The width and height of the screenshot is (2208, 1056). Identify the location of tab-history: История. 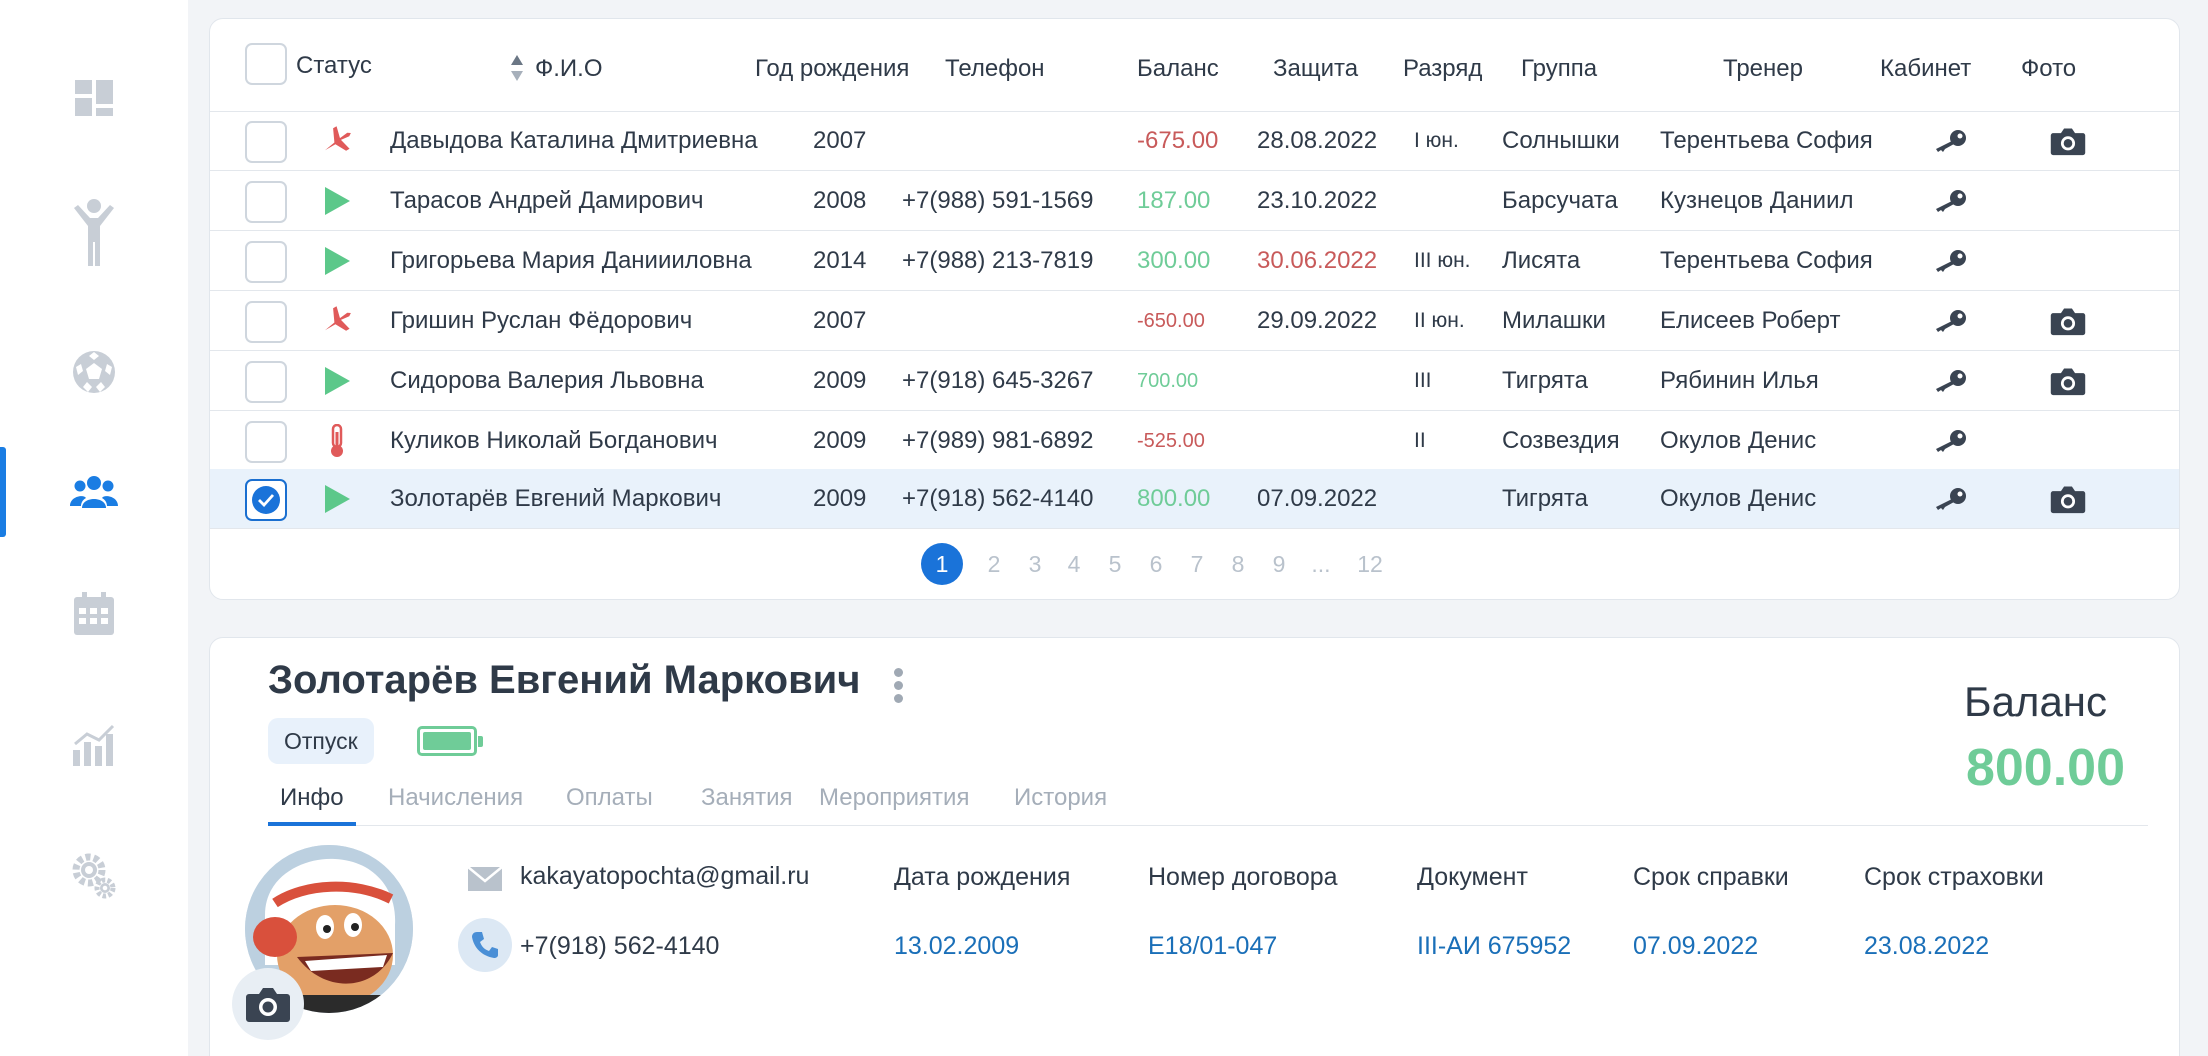
(1060, 802).